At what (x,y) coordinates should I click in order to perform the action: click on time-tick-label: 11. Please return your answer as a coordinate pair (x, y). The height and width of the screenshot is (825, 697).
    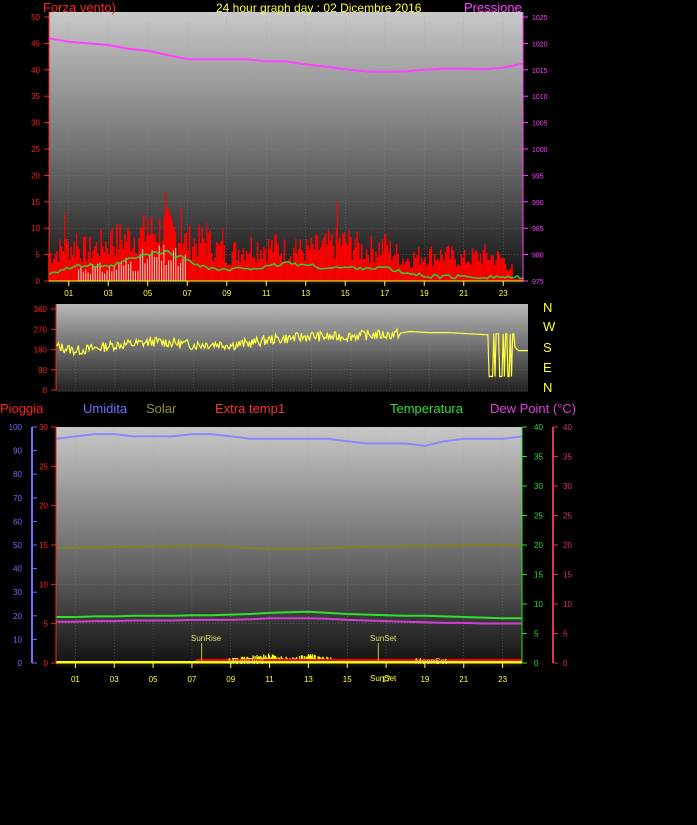
    Looking at the image, I should click on (266, 293).